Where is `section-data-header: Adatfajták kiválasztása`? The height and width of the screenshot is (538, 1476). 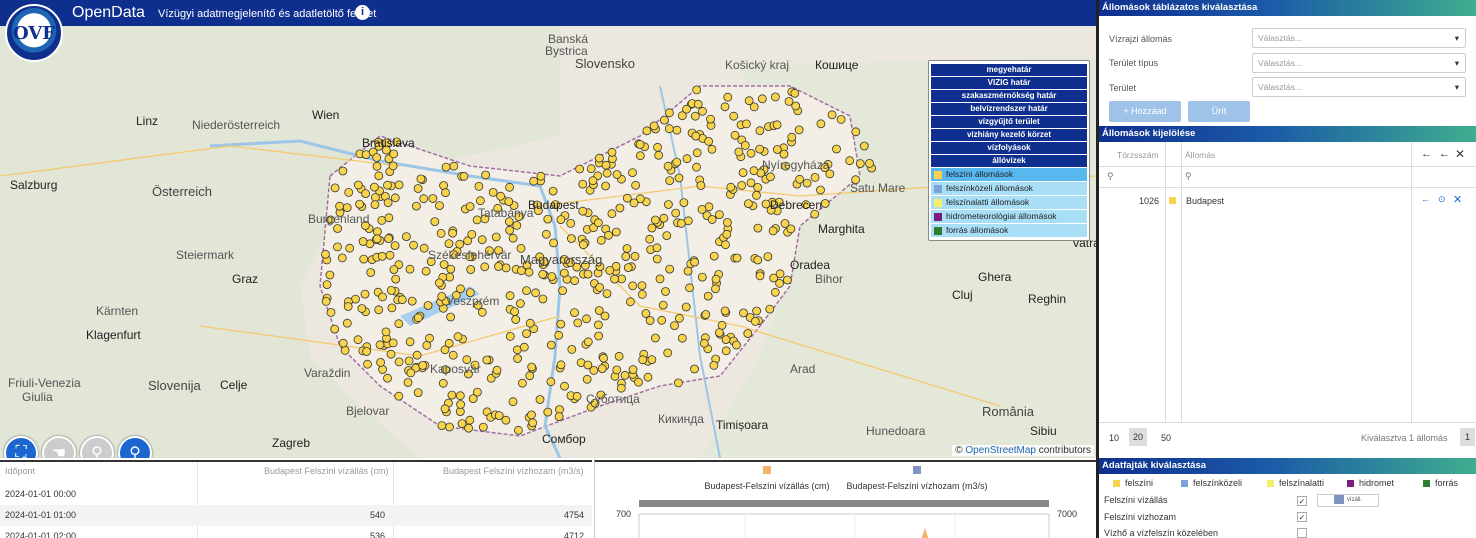
section-data-header: Adatfajták kiválasztása is located at coordinates (1287, 466).